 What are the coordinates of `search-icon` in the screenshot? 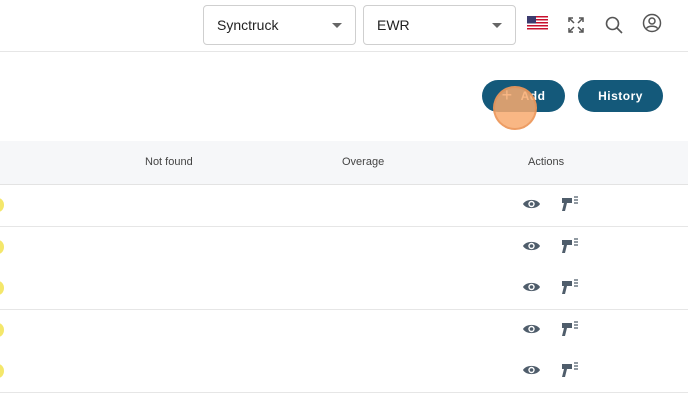 It's located at (614, 25).